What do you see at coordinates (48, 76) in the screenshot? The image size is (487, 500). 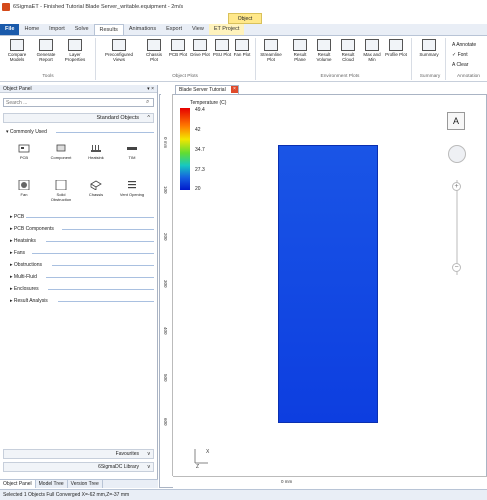 I see `group-tools: Tools` at bounding box center [48, 76].